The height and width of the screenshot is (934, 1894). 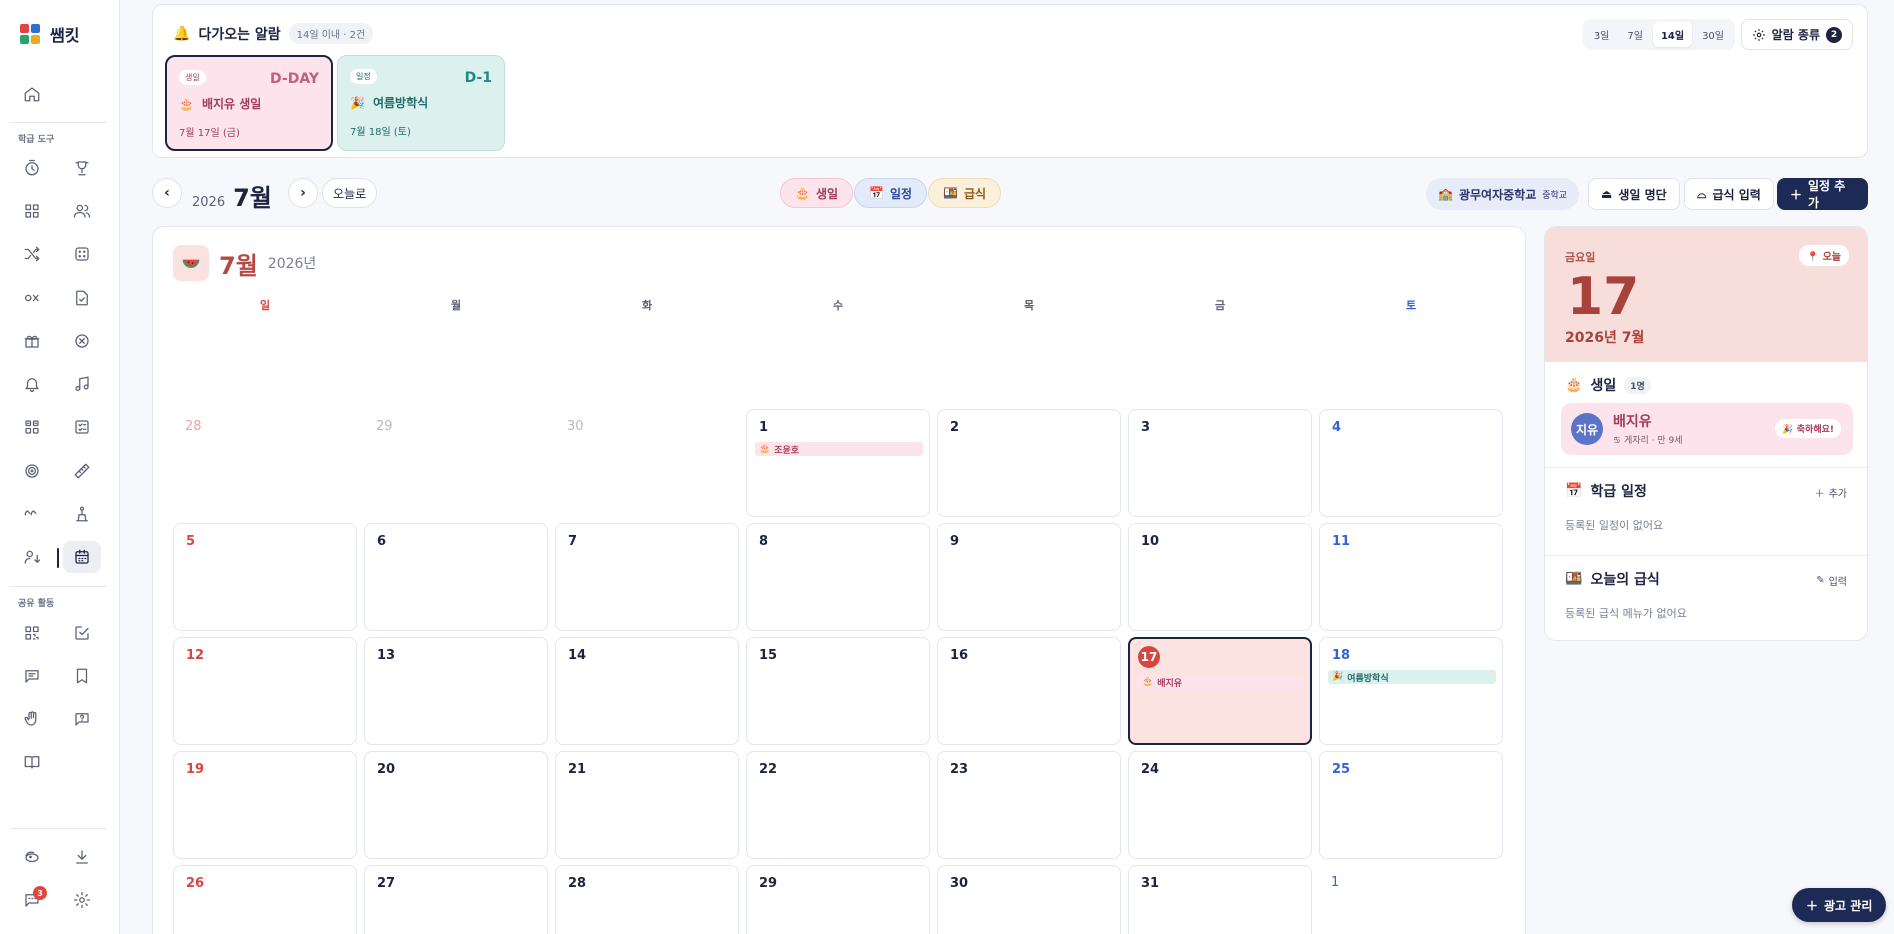 I want to click on task-list-icon, so click(x=82, y=427).